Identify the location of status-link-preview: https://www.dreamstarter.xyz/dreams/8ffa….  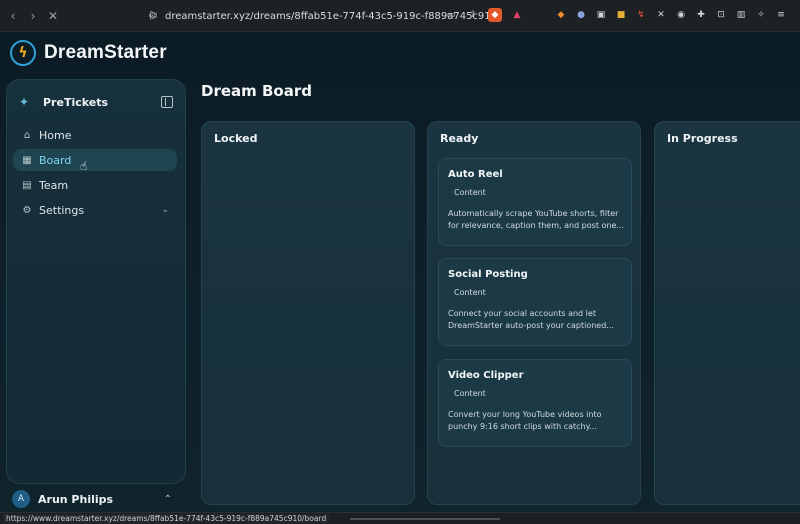
(166, 518).